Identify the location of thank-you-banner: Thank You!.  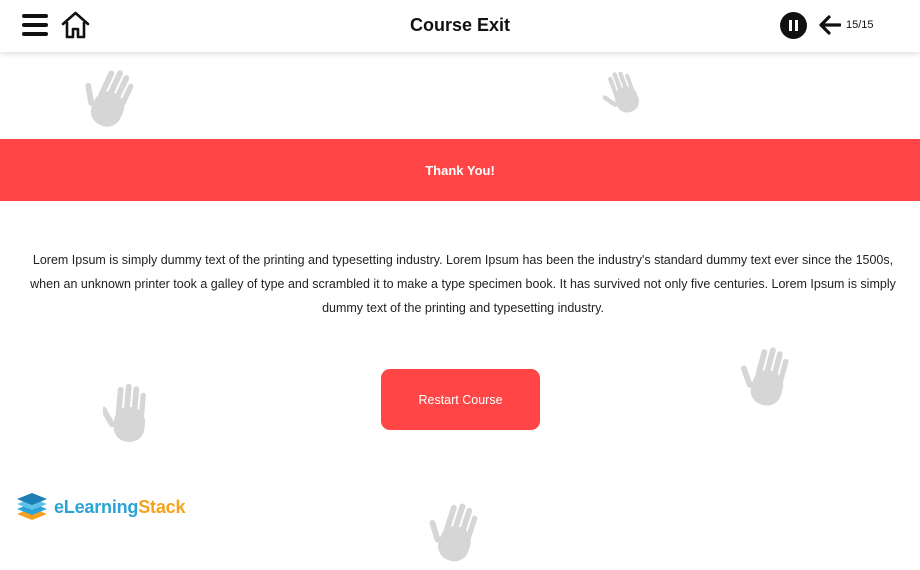
(460, 170).